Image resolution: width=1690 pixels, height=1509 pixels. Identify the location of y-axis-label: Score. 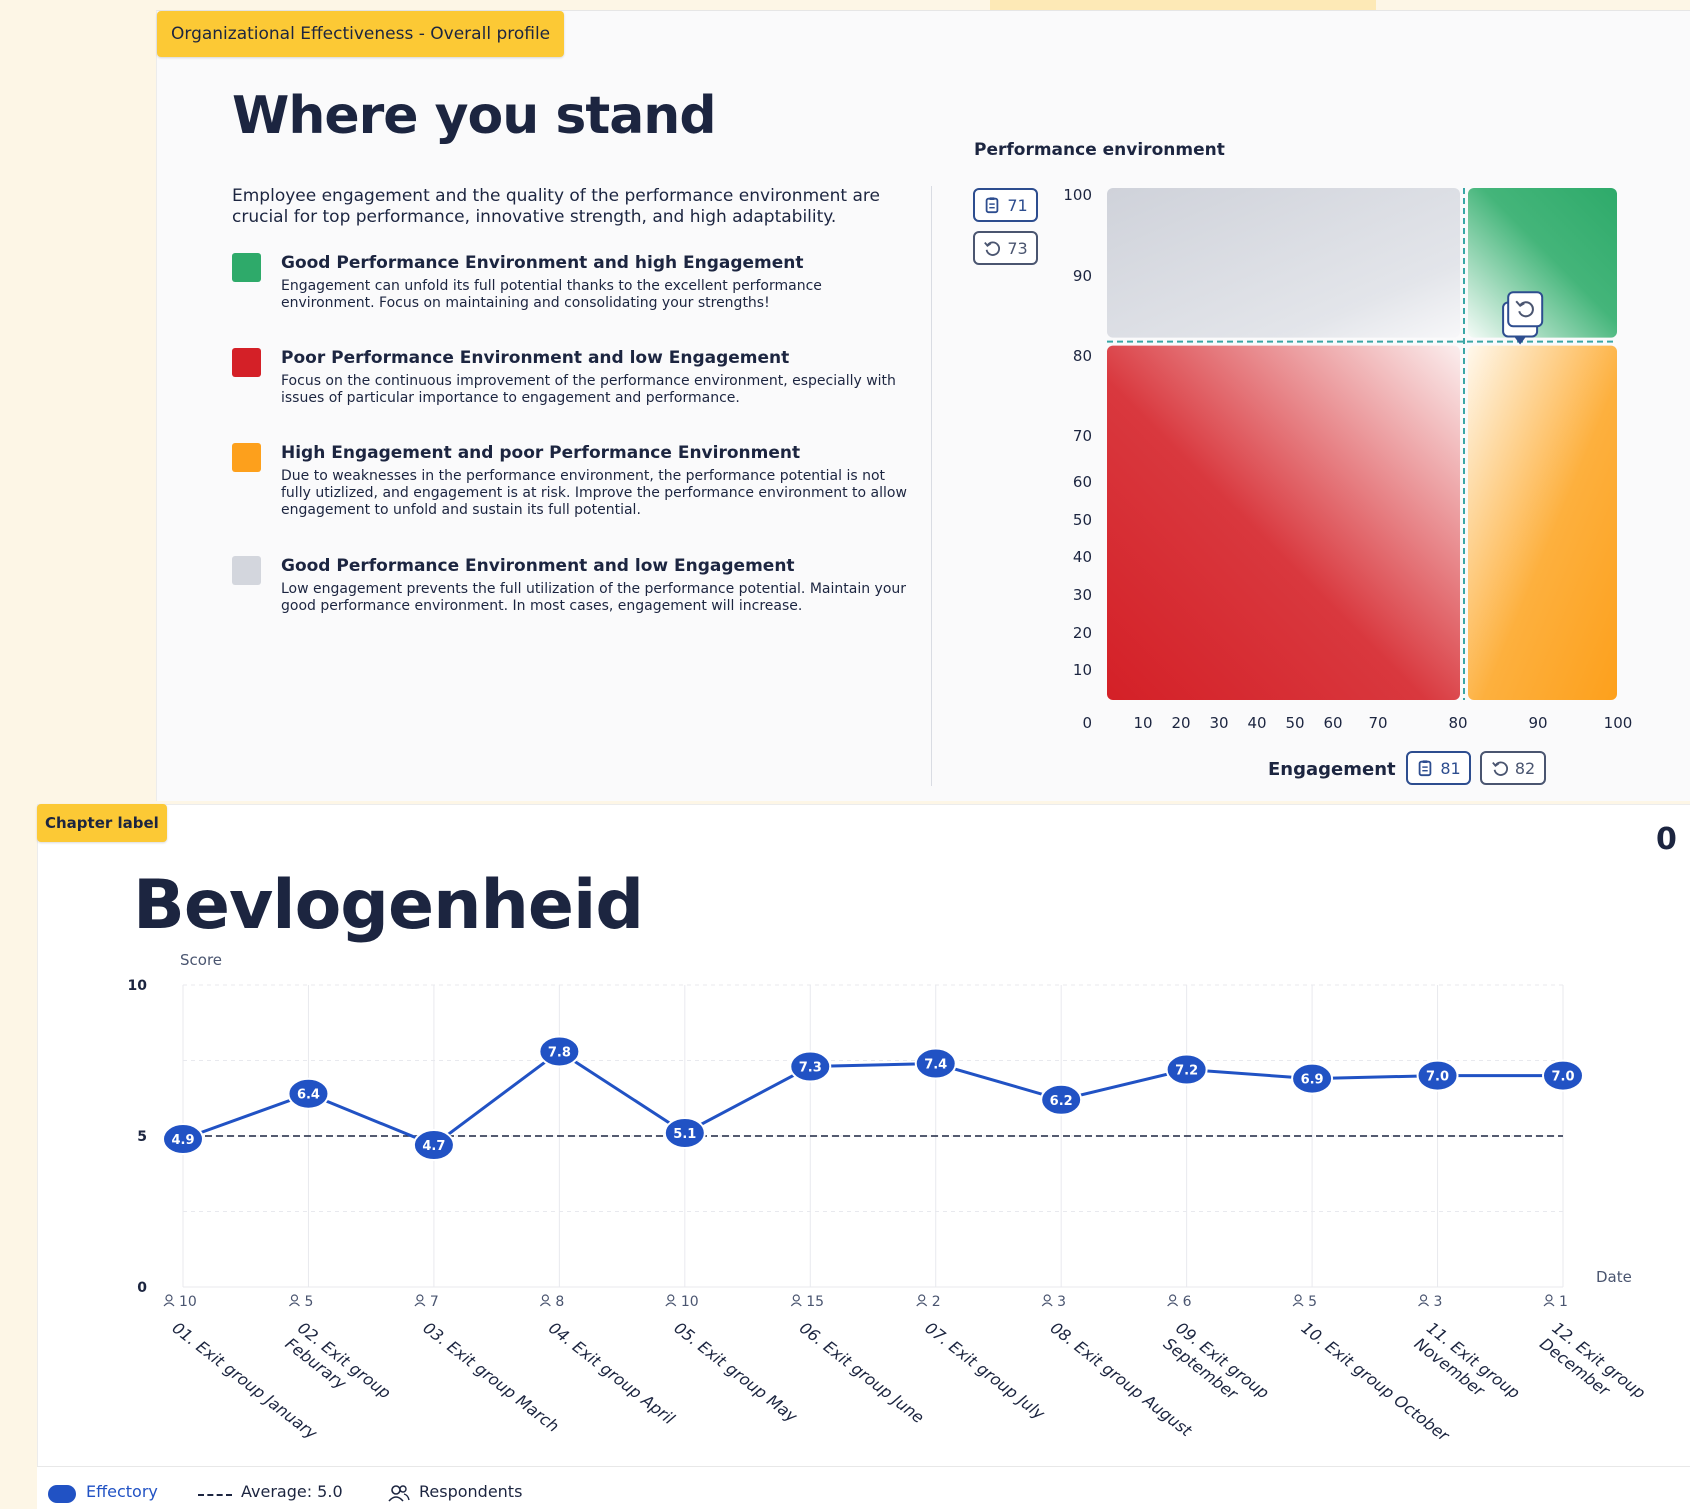
(201, 960).